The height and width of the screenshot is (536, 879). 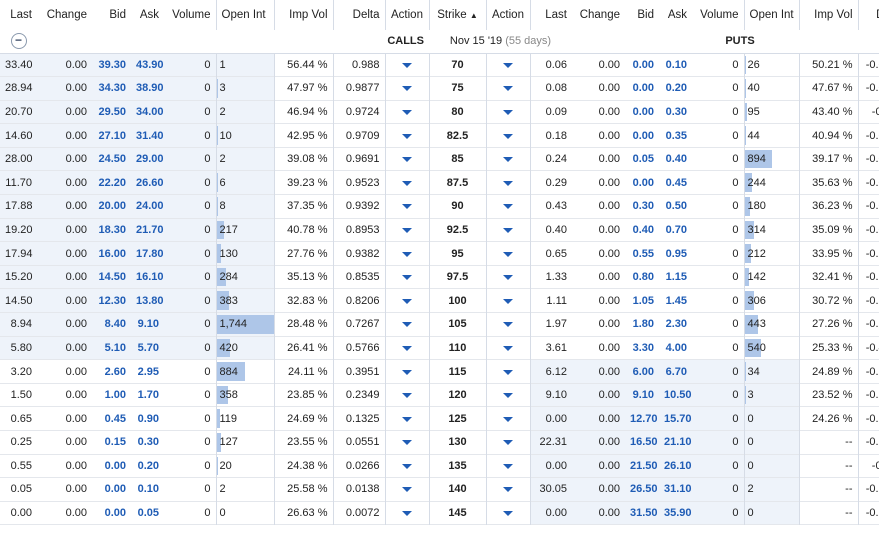 What do you see at coordinates (147, 182) in the screenshot?
I see `call-ask: 26.60` at bounding box center [147, 182].